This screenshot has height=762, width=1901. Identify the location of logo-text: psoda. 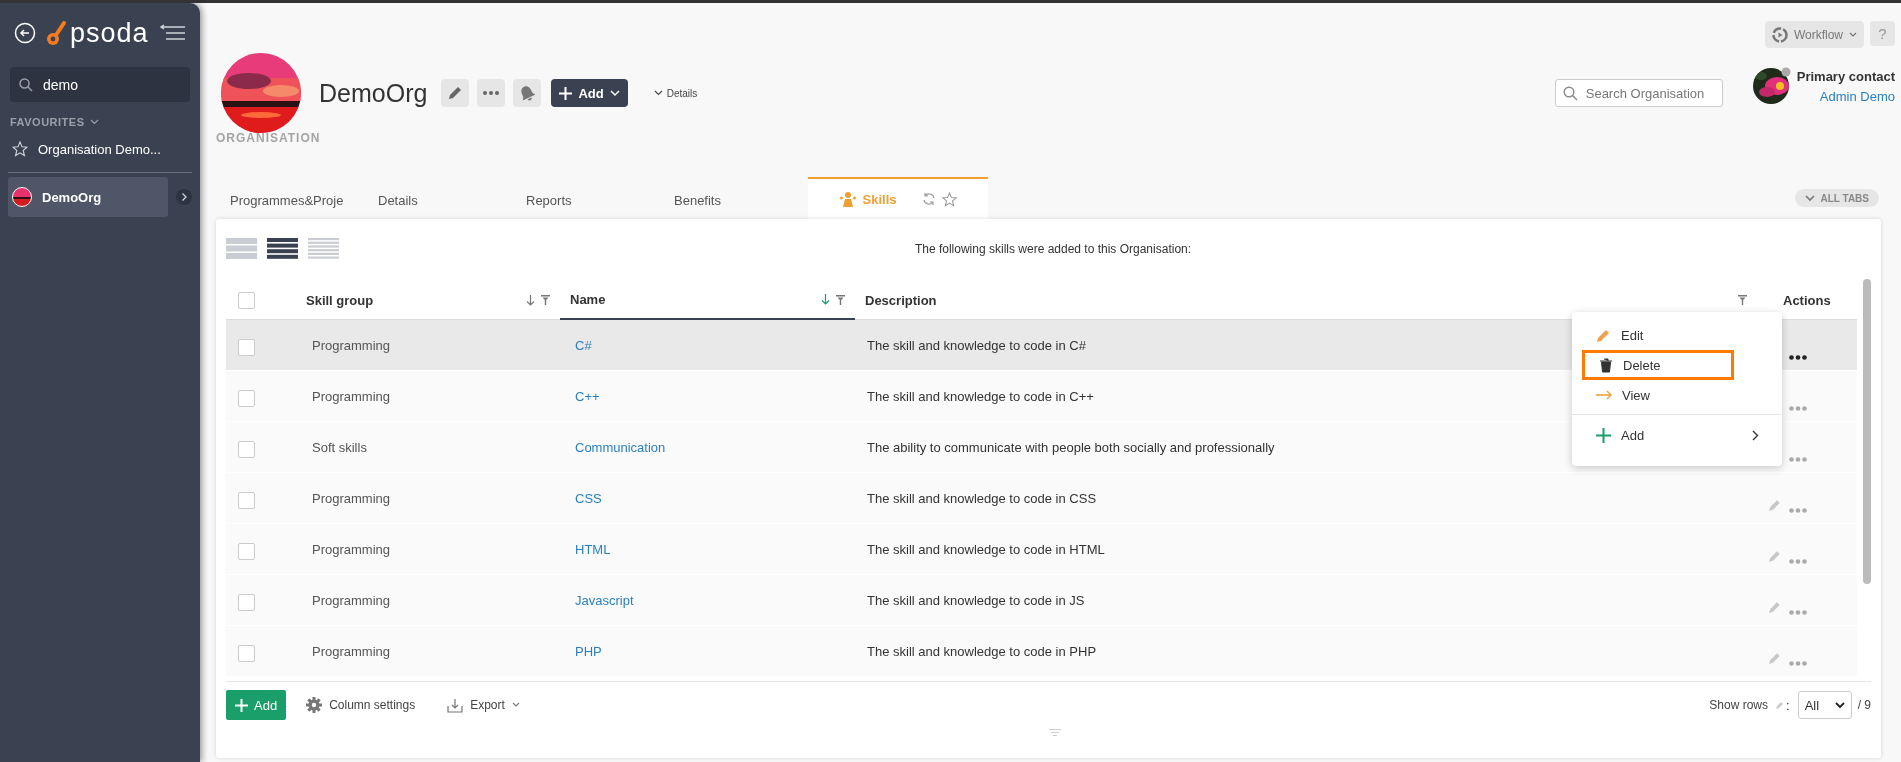
(109, 33).